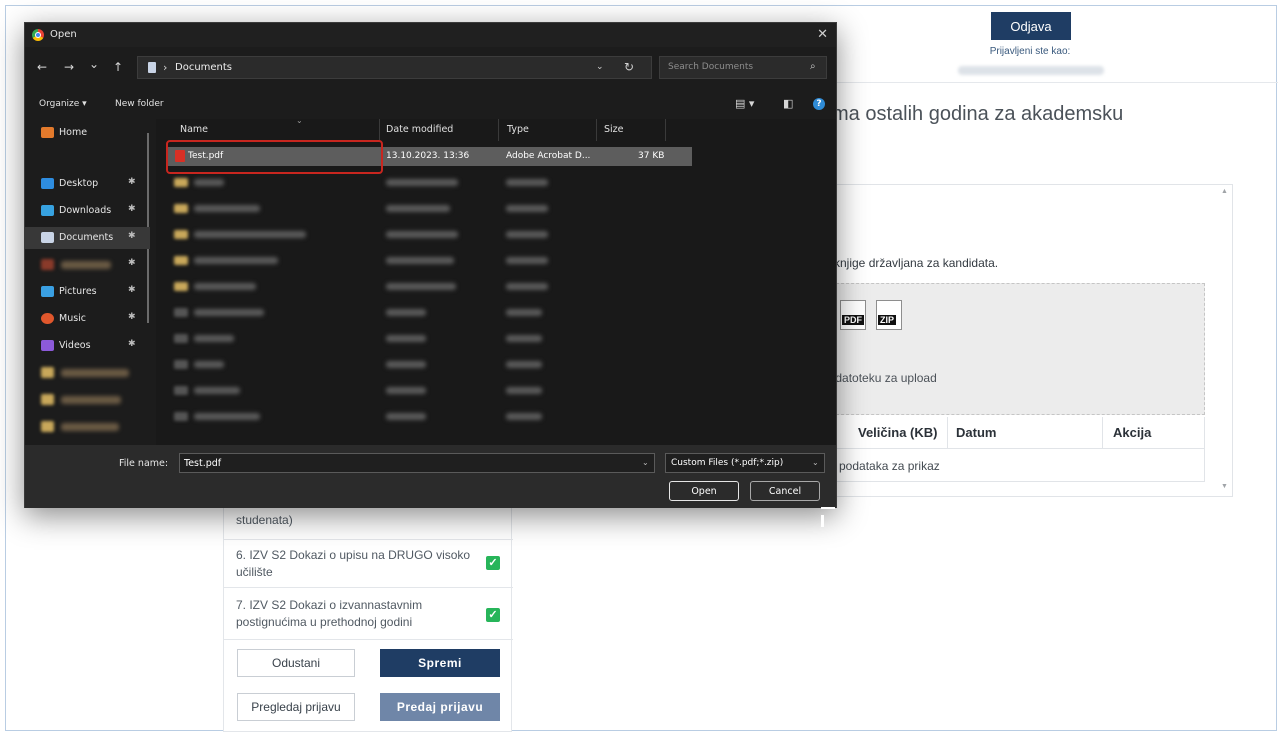  What do you see at coordinates (614, 129) in the screenshot?
I see `column-header-size: Size` at bounding box center [614, 129].